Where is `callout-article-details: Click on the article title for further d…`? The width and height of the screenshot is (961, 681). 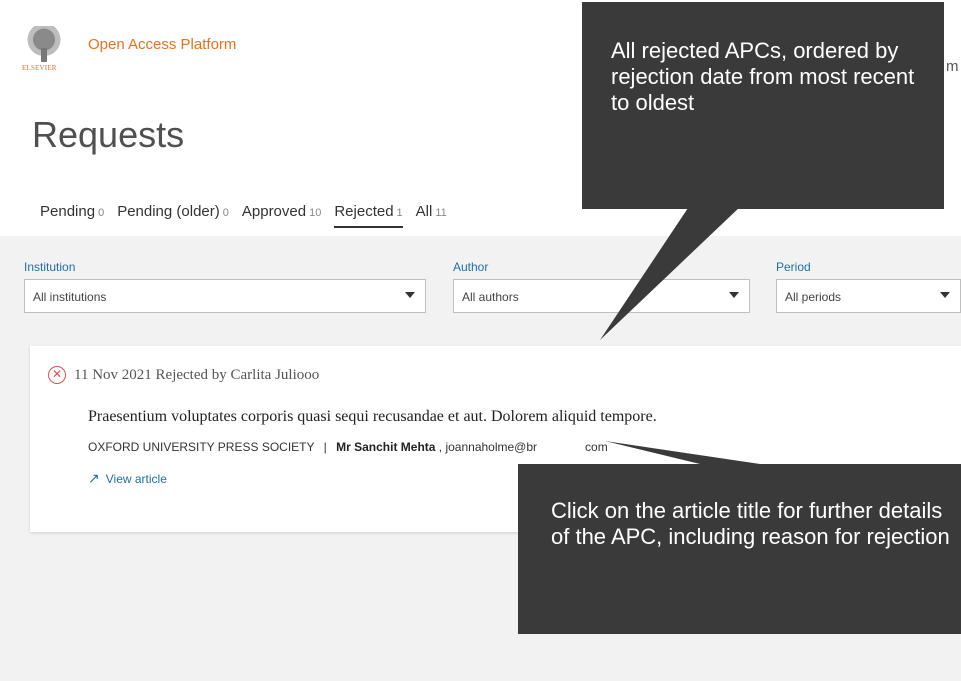
callout-article-details: Click on the article title for further d… is located at coordinates (739, 549).